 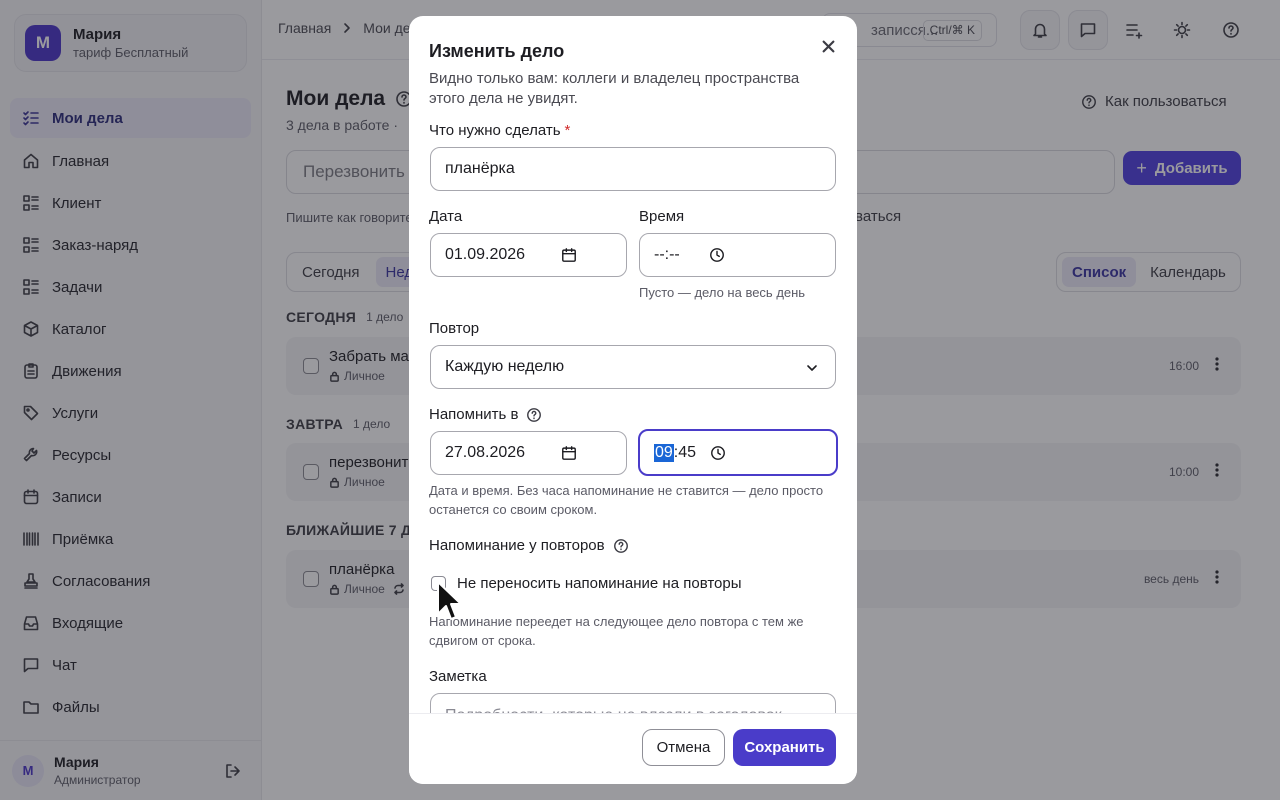 What do you see at coordinates (633, 169) in the screenshot?
I see `what-input: планёрка` at bounding box center [633, 169].